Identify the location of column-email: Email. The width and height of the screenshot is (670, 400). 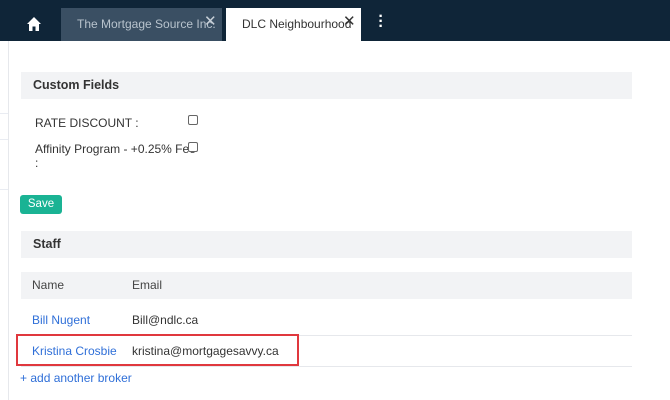
(147, 285).